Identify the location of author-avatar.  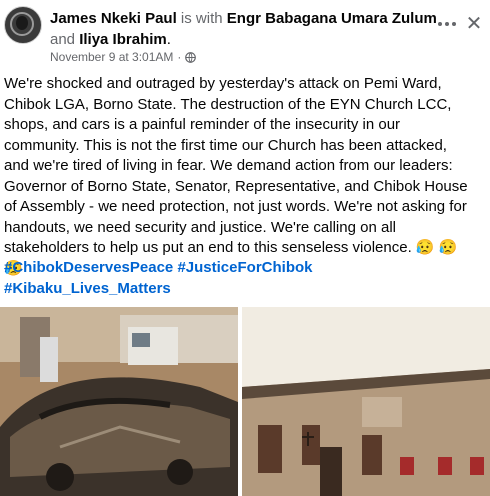
(23, 25).